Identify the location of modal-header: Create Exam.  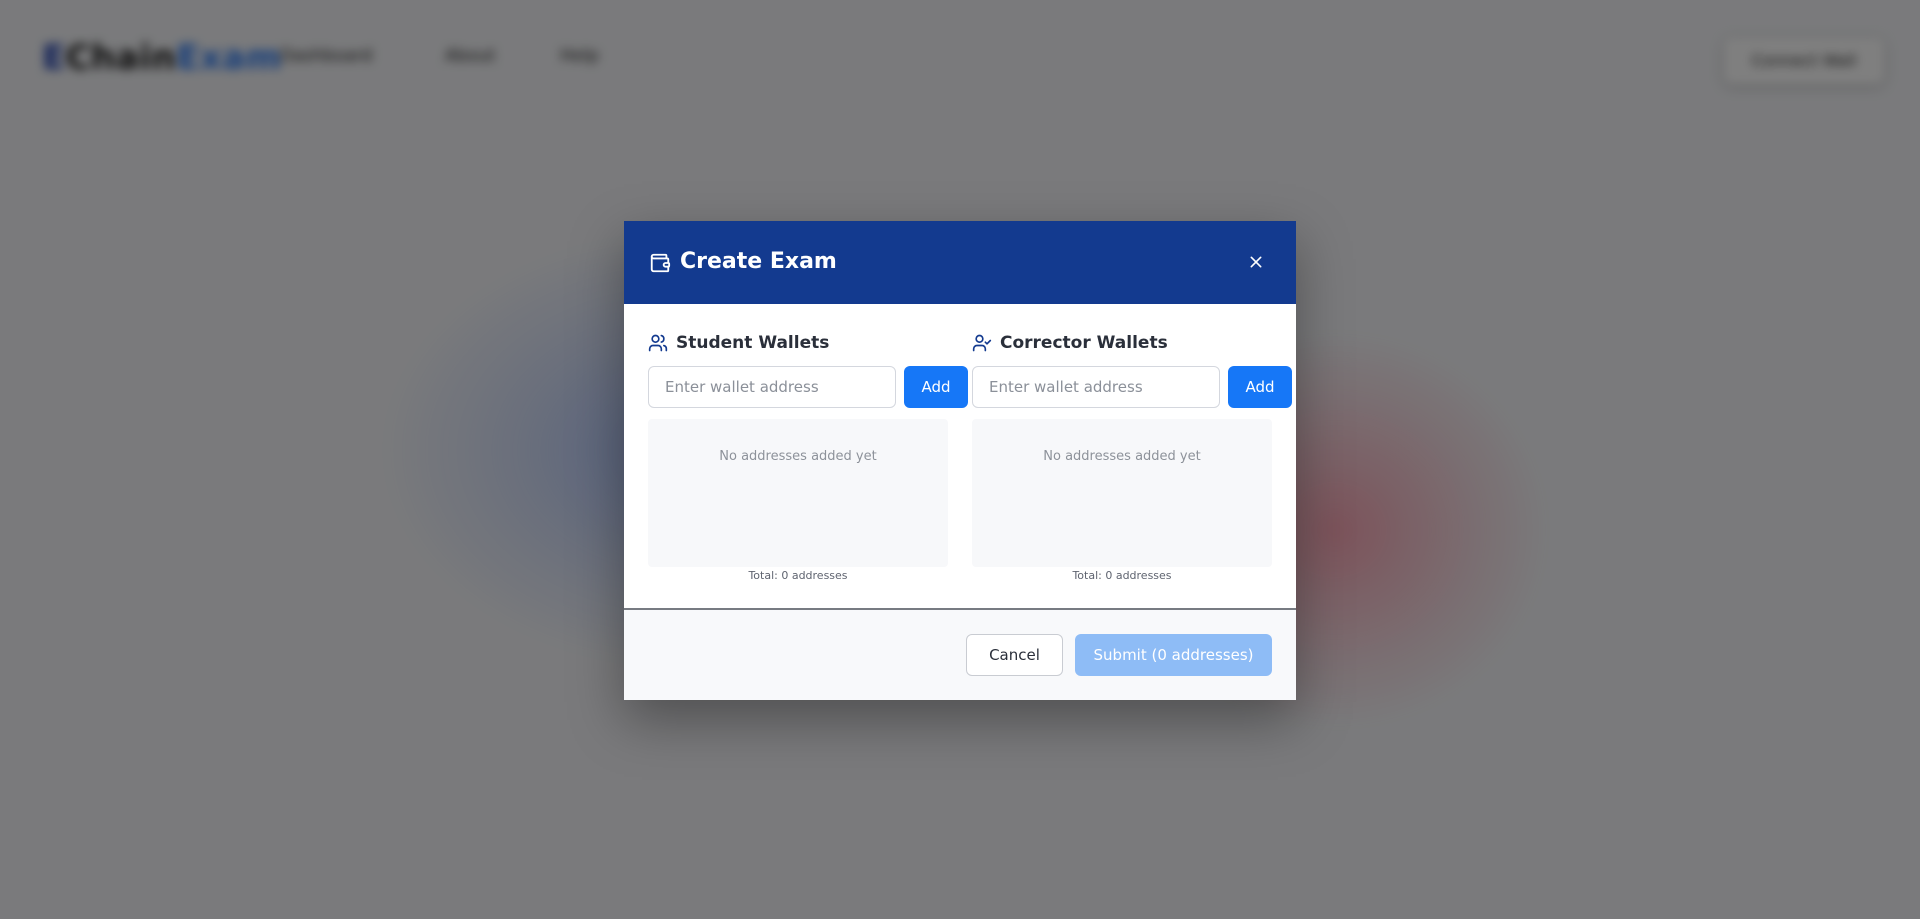
(960, 262).